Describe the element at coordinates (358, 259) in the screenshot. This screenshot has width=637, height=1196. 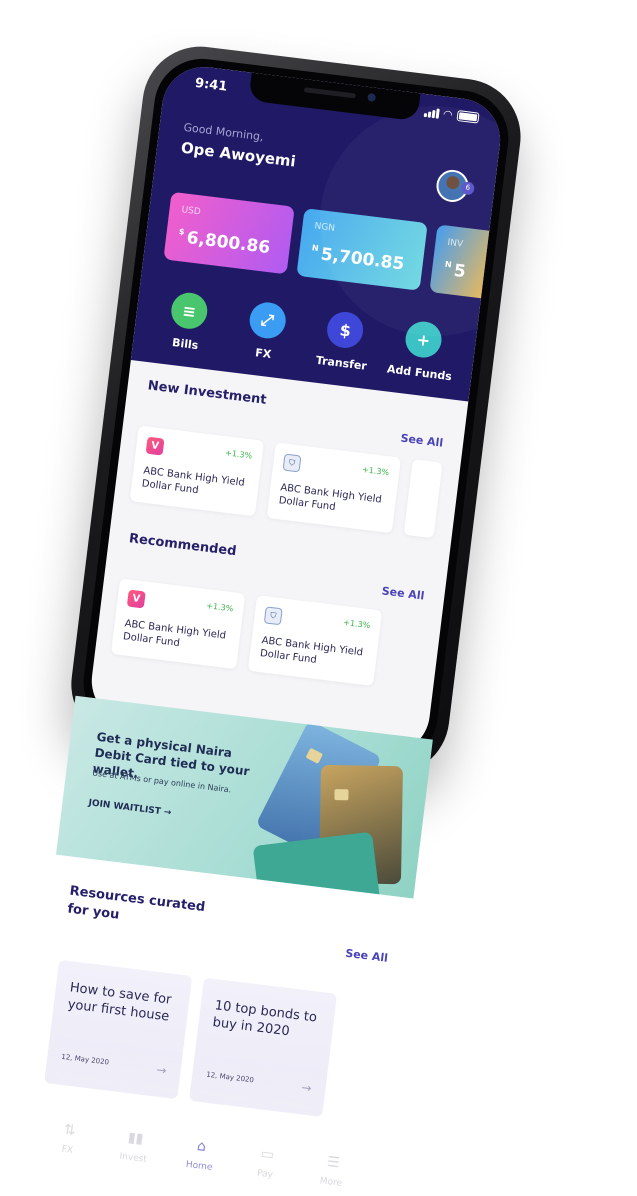
I see `wallet-balance: N5,700.85` at that location.